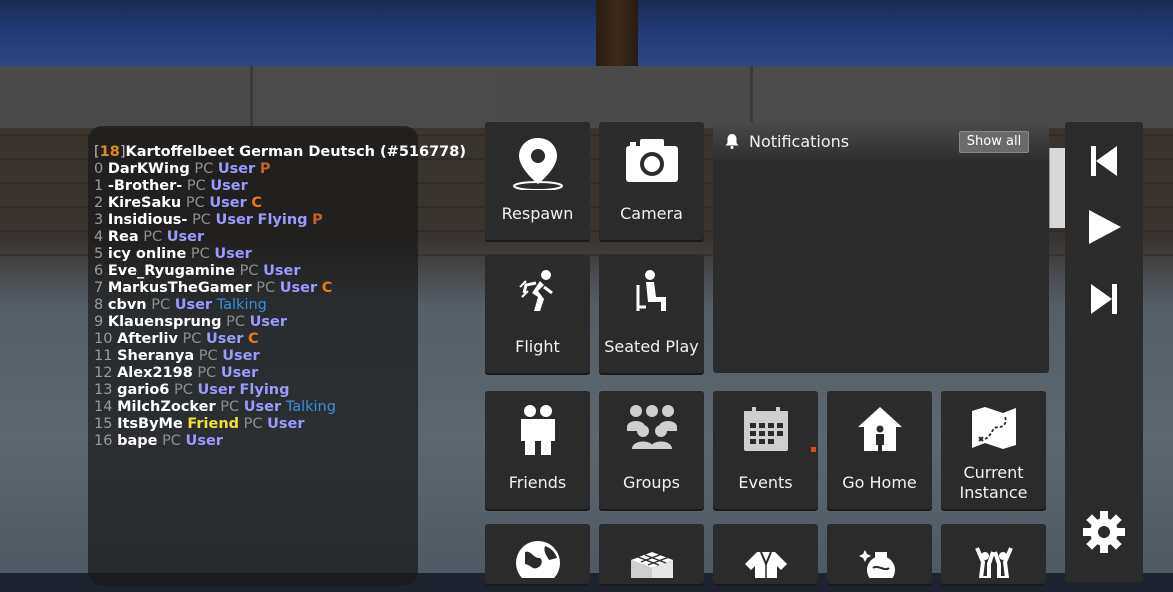 The image size is (1173, 592). What do you see at coordinates (103, 390) in the screenshot?
I see `player-index: 13` at bounding box center [103, 390].